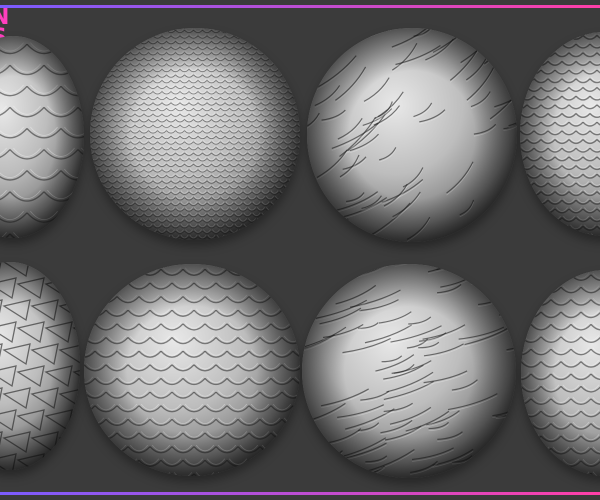 The image size is (600, 500). I want to click on sphere-fine-dense-scales, so click(195, 134).